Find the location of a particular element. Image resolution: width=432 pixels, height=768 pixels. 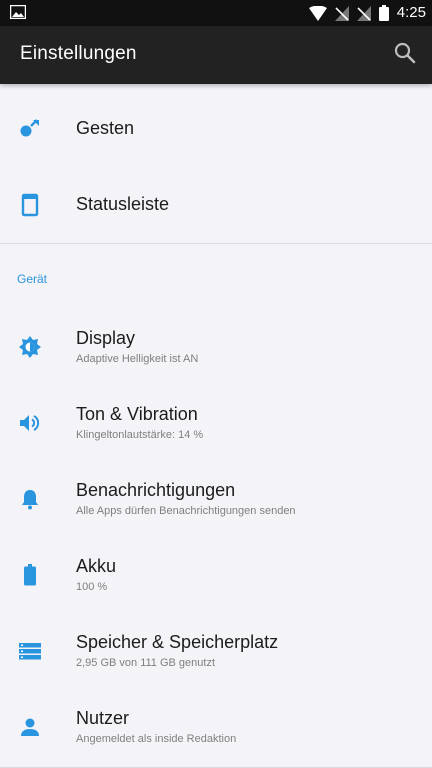

app-bar: Einstellungen is located at coordinates (216, 55).